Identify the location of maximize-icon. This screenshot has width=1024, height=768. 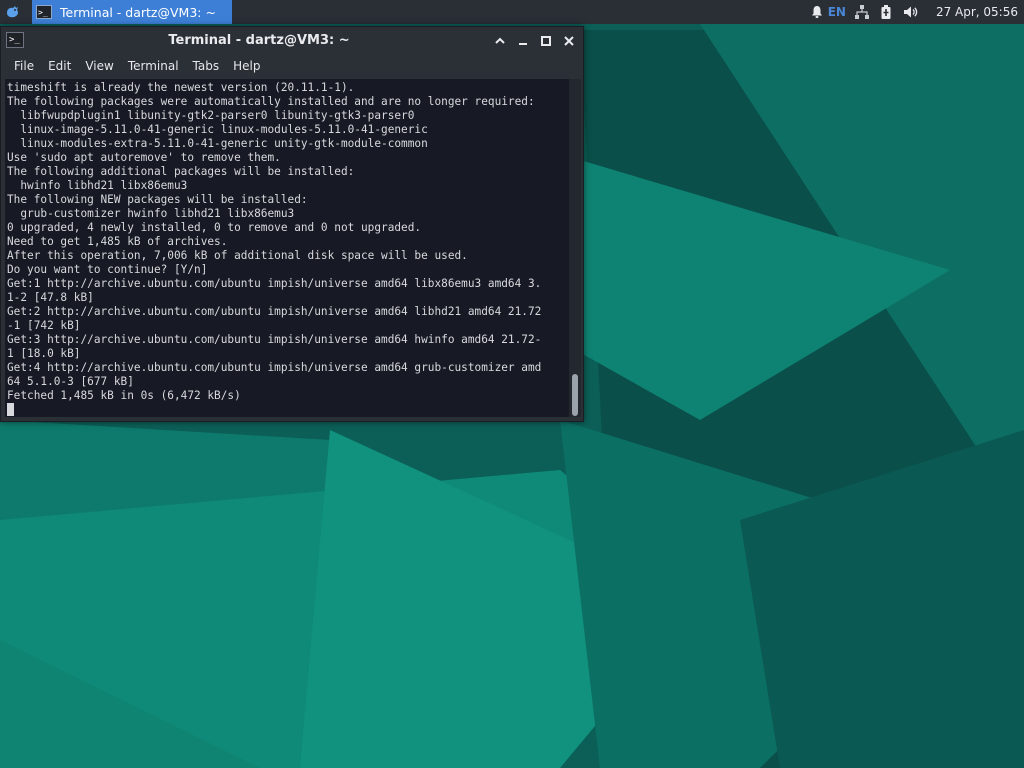
(546, 41).